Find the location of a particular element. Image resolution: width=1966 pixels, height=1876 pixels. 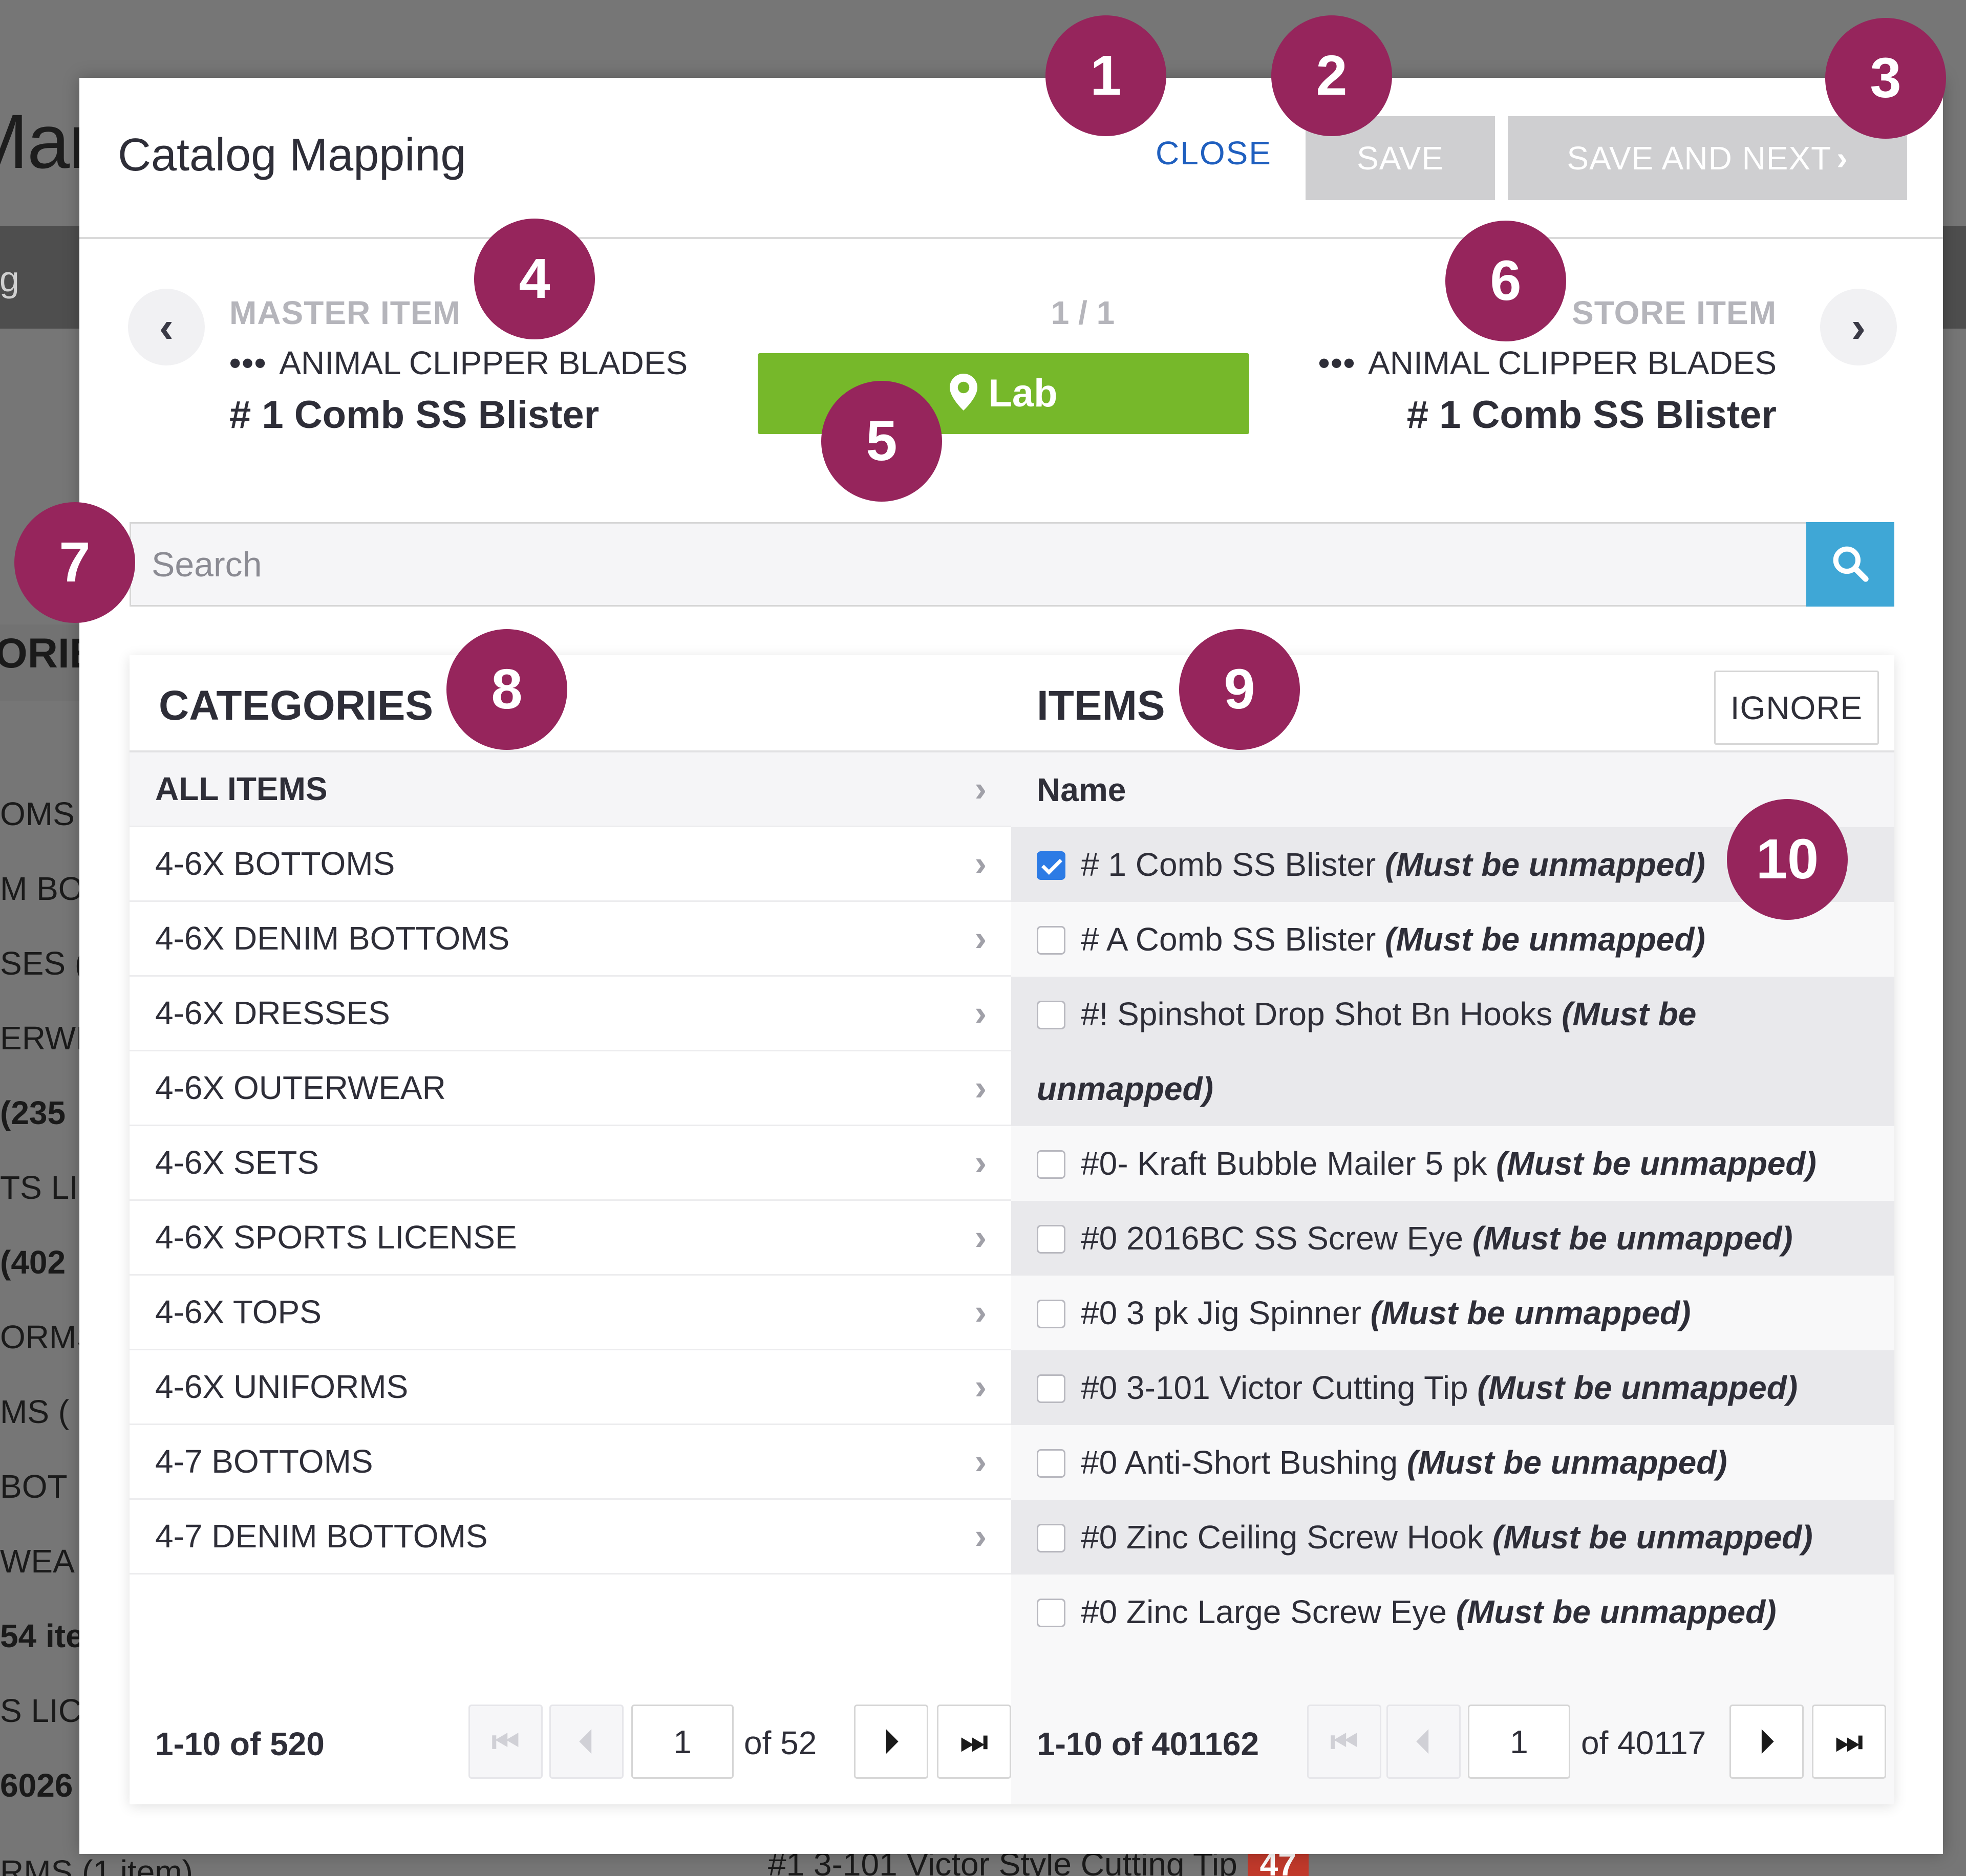

category-item: 4-6X DENIM BOTTOMS › is located at coordinates (570, 939).